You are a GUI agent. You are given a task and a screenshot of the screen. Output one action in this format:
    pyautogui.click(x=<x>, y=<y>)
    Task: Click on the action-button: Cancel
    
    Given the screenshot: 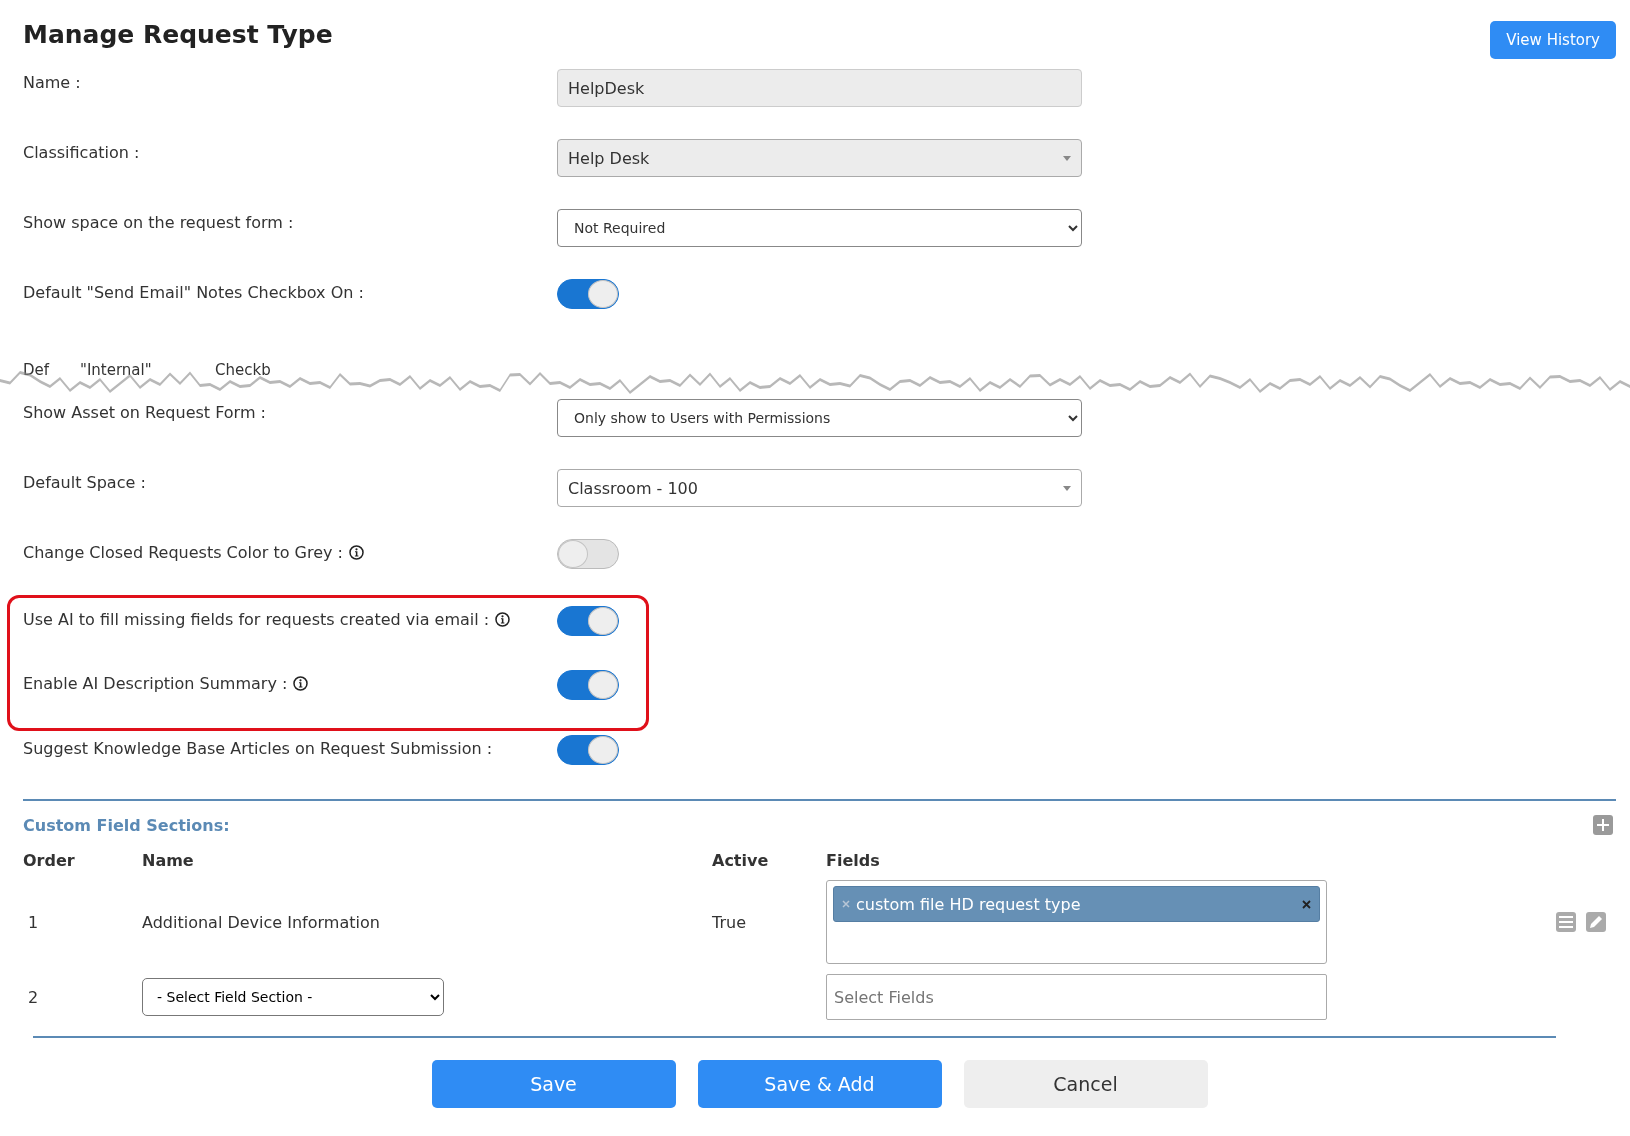 What is the action you would take?
    pyautogui.click(x=1085, y=1084)
    